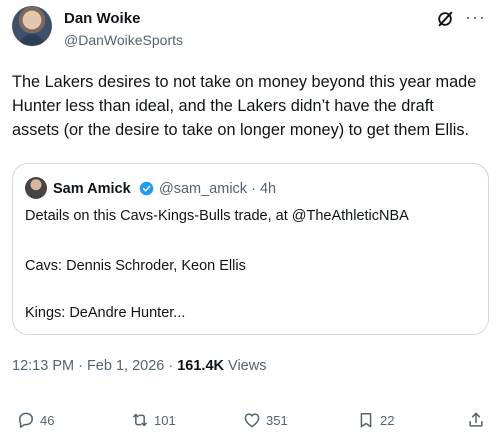 The height and width of the screenshot is (440, 500). What do you see at coordinates (366, 420) in the screenshot?
I see `bookmark-icon` at bounding box center [366, 420].